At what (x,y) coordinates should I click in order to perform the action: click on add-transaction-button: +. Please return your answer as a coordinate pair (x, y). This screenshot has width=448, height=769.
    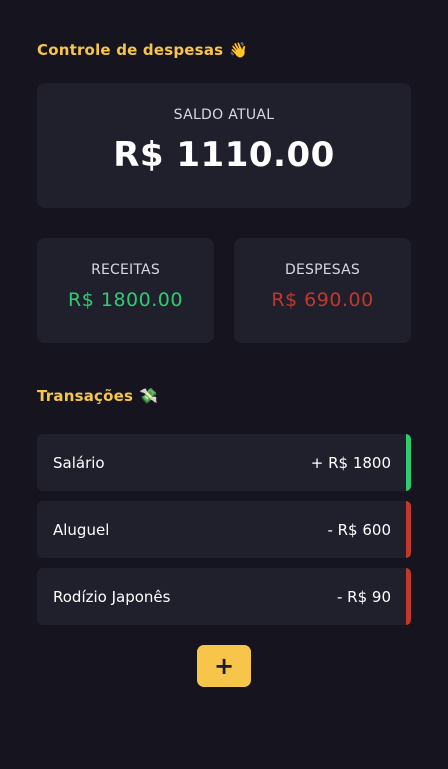
    Looking at the image, I should click on (224, 666).